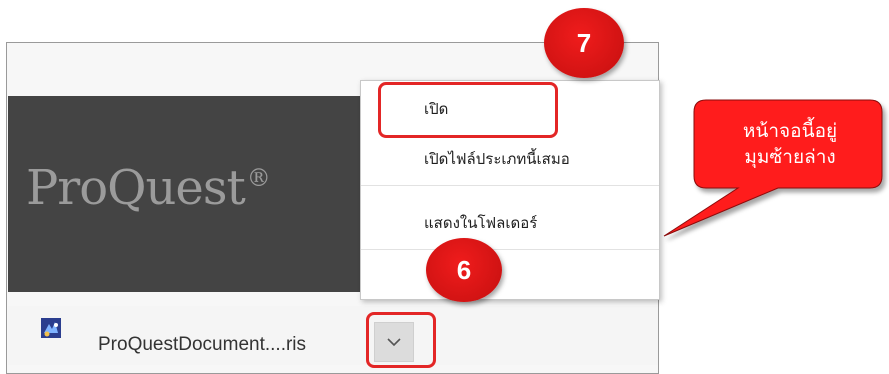 This screenshot has width=889, height=374. Describe the element at coordinates (790, 144) in the screenshot. I see `callout-text: หน้าจอนี้อยู่ มุมซ้ายล่าง` at that location.